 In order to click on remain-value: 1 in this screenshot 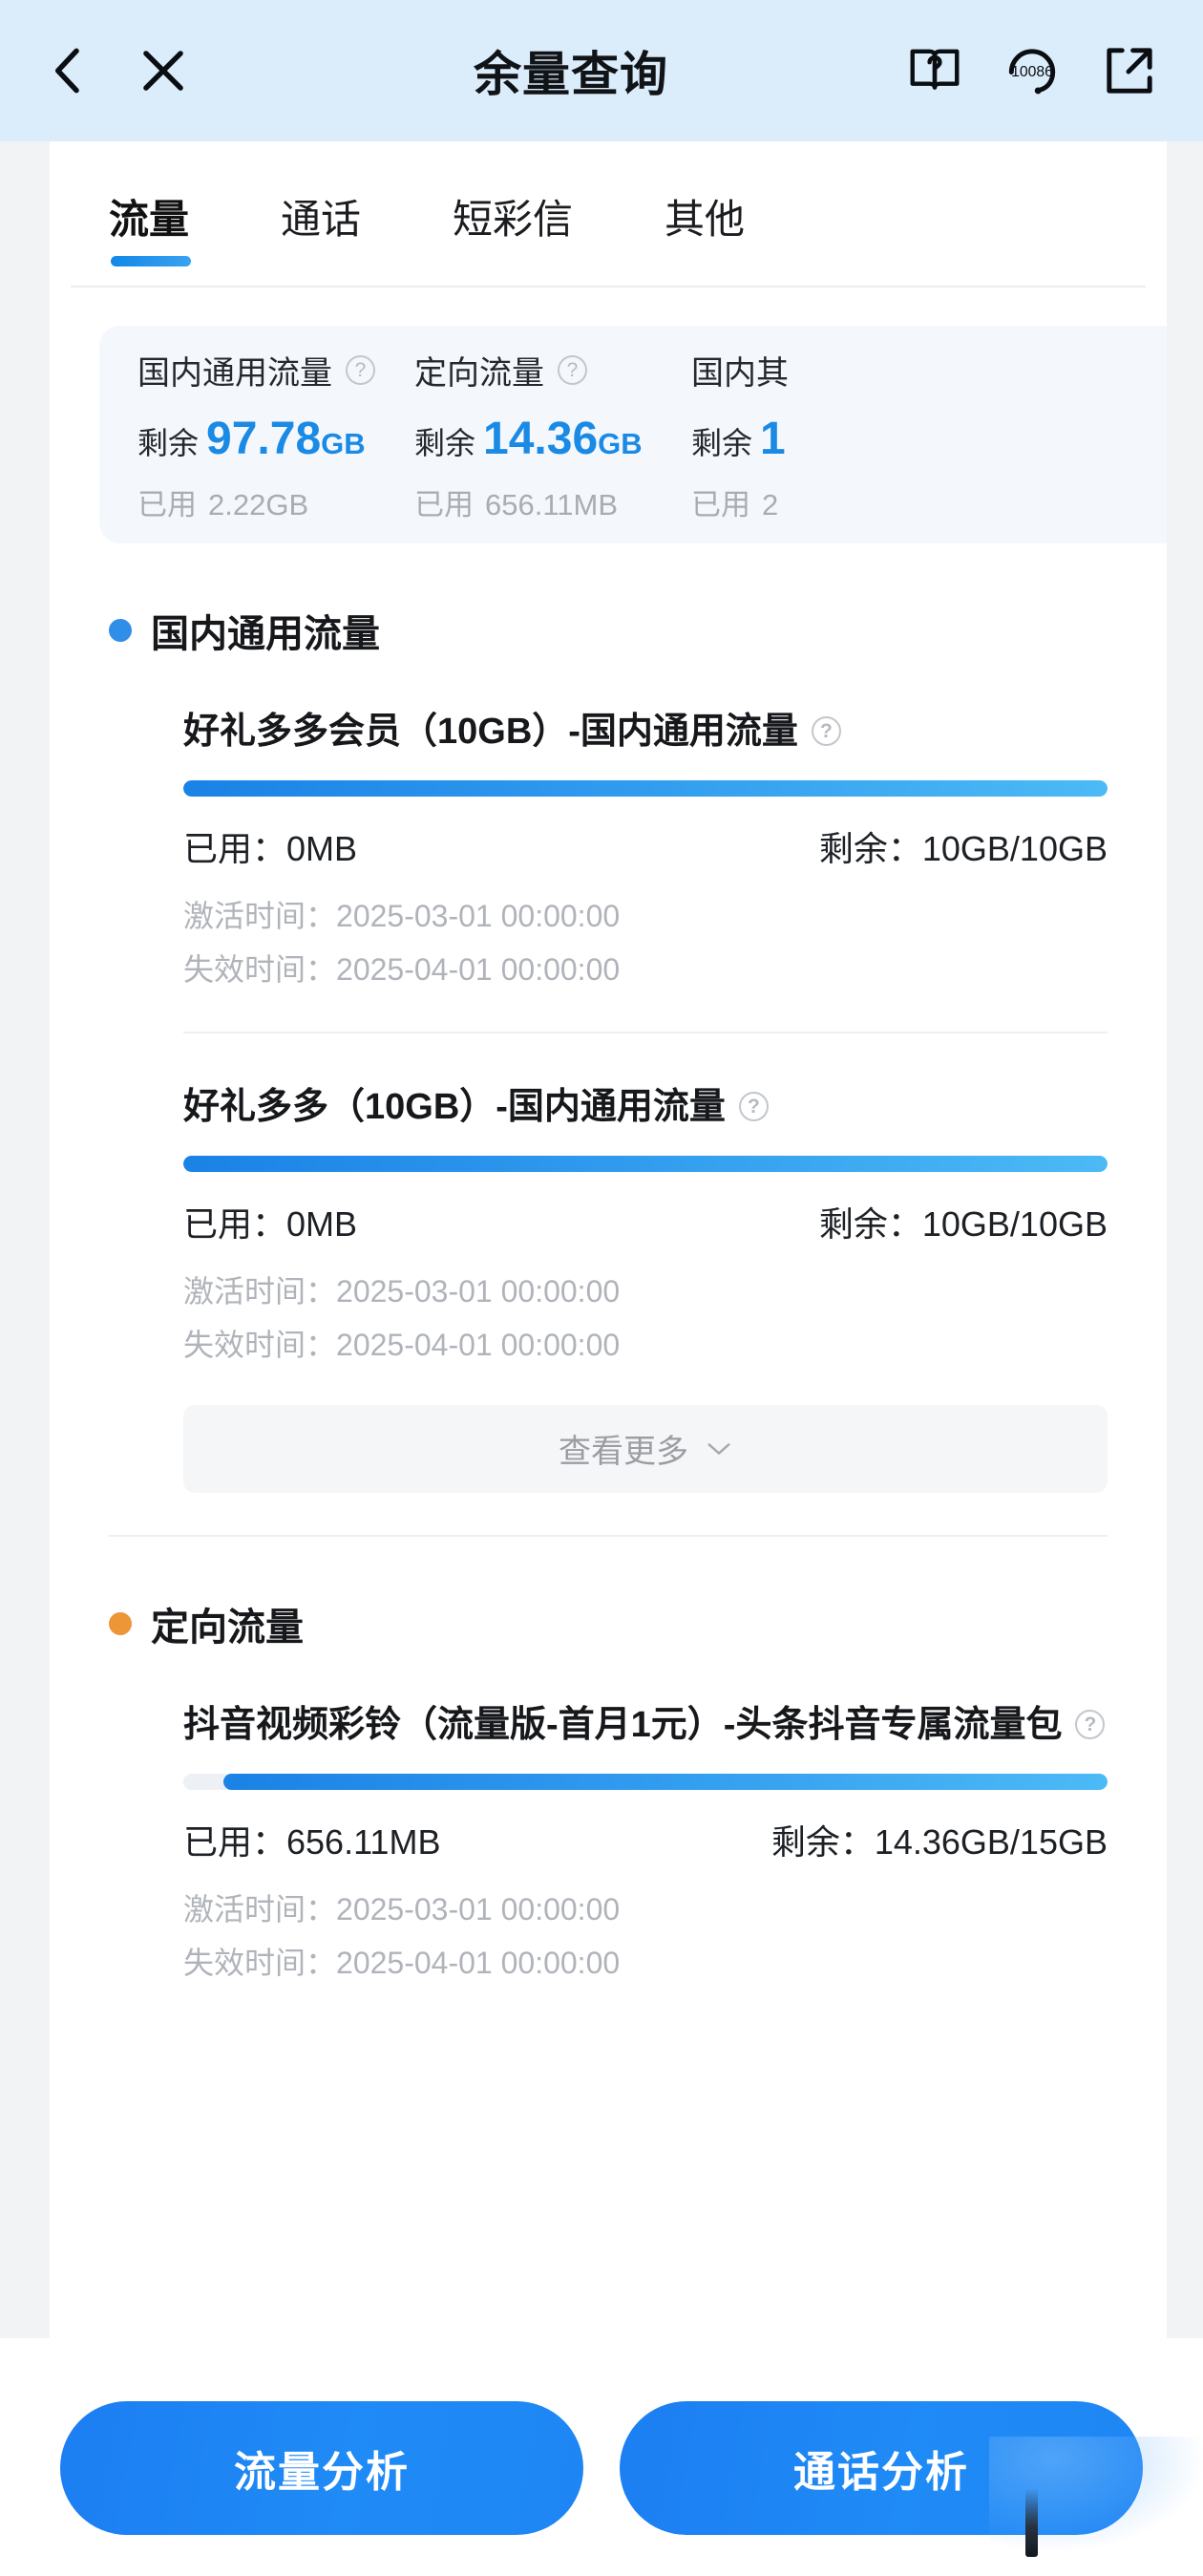, I will do `click(773, 438)`.